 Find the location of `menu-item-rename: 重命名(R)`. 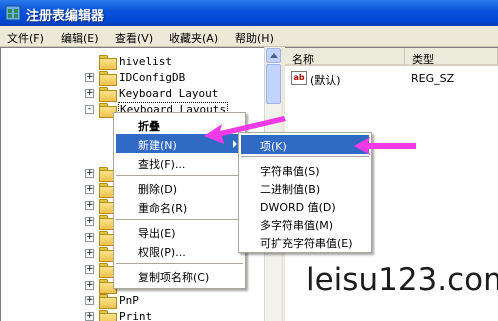

menu-item-rename: 重命名(R) is located at coordinates (179, 206).